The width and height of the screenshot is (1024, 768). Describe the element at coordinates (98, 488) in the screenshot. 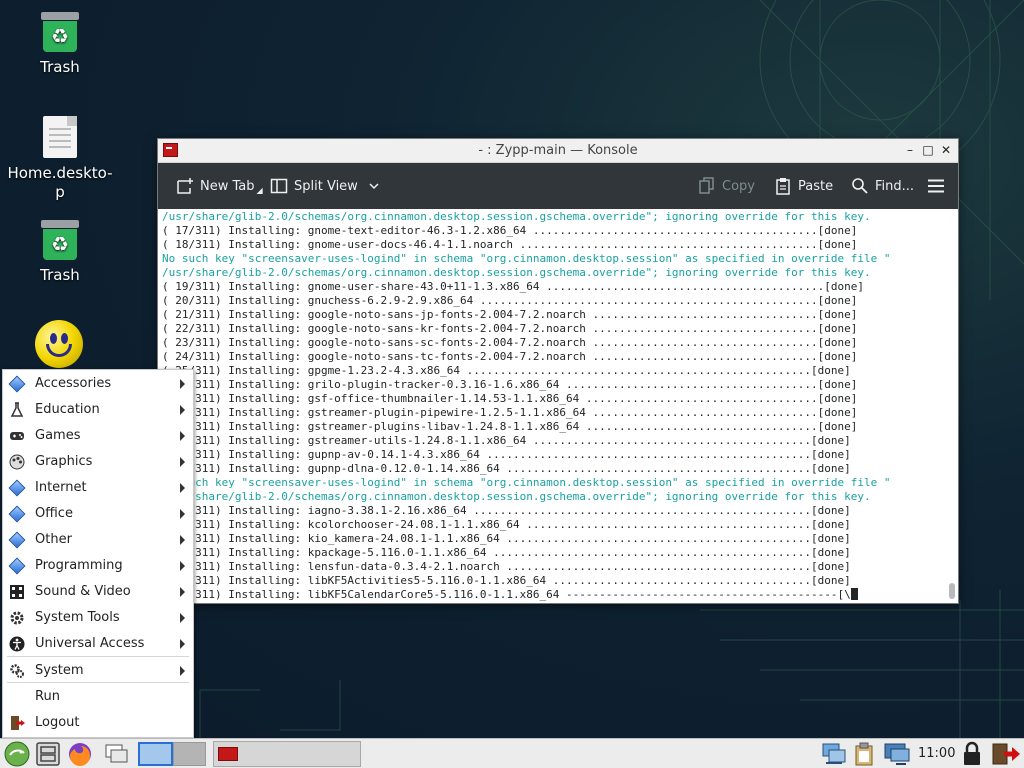

I see `menu-item-internet: Internet` at that location.